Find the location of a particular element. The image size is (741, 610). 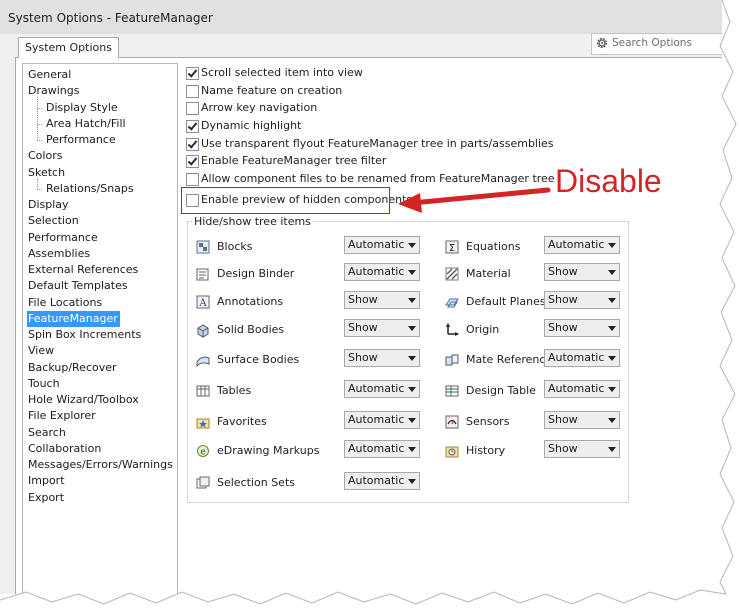

tab-system-options: System Options is located at coordinates (68, 47).